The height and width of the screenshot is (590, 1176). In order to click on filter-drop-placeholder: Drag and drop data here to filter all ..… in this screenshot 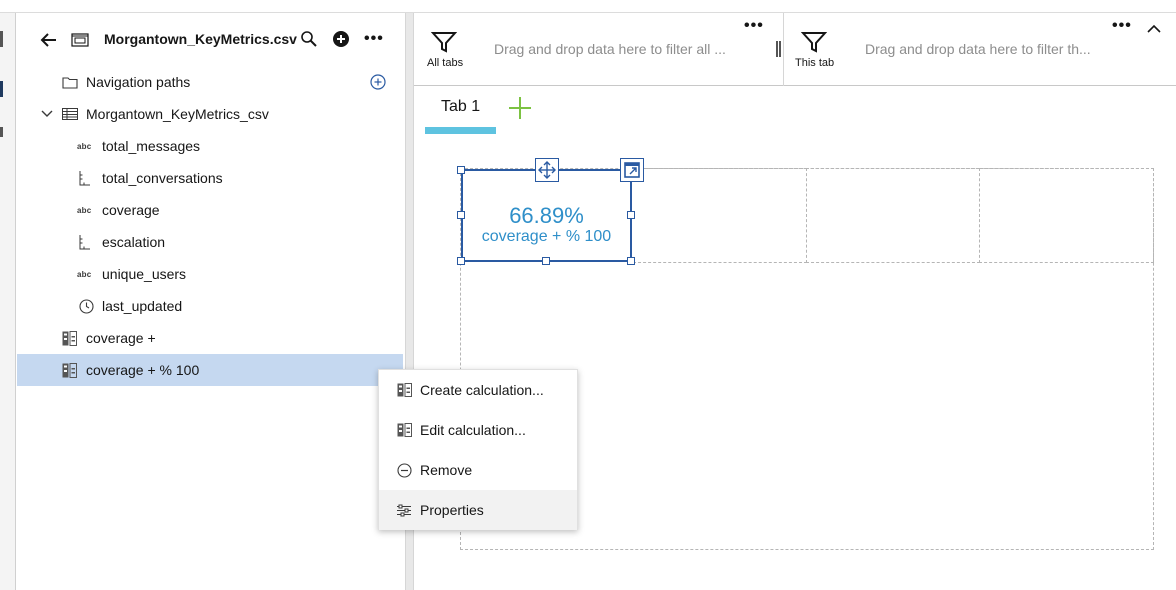, I will do `click(610, 49)`.